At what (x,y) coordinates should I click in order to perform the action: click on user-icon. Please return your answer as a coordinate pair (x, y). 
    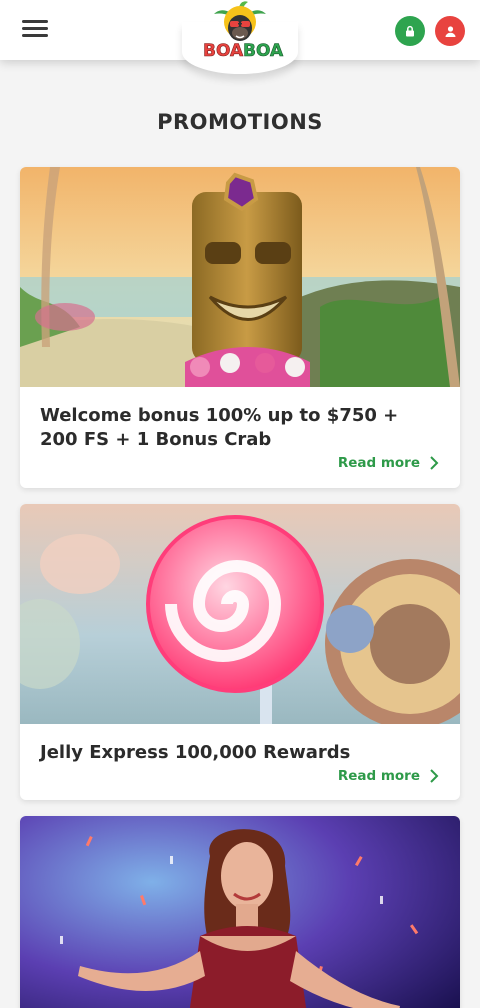
    Looking at the image, I should click on (450, 31).